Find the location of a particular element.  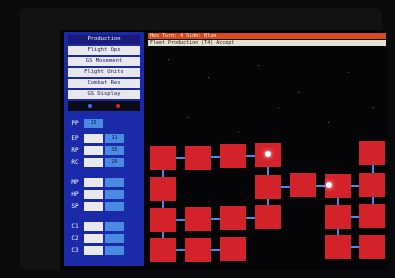

stat-row: HP is located at coordinates (104, 194).